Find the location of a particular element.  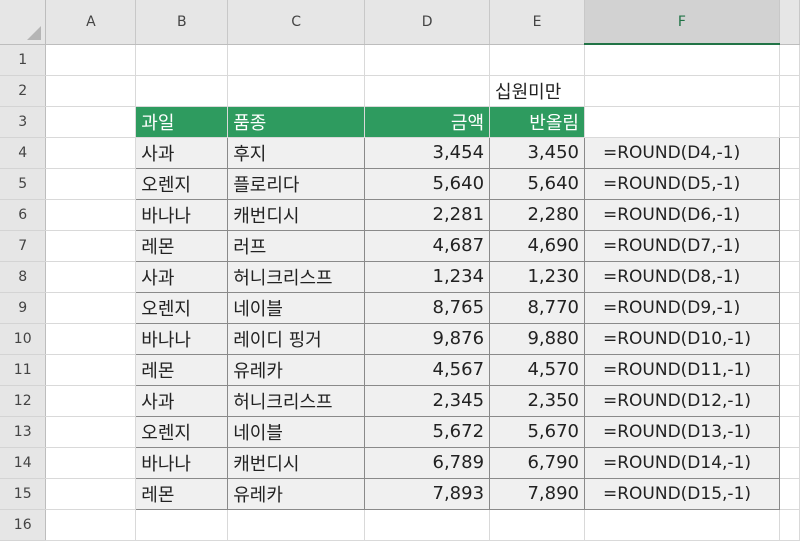

header-fruit: 과일 is located at coordinates (182, 122).